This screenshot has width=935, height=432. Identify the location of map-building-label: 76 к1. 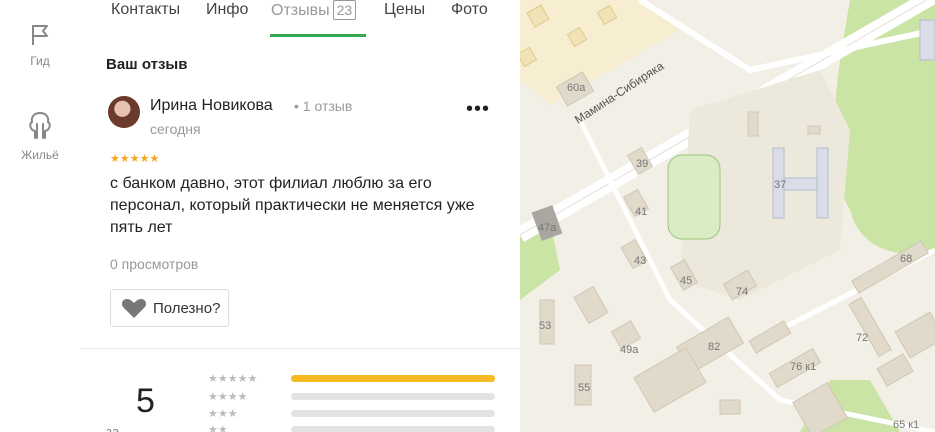
(803, 367).